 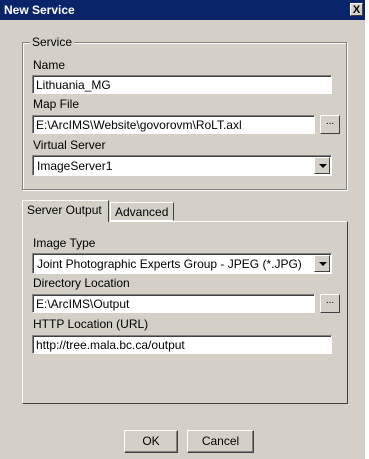 I want to click on image-type-label: Image Type, so click(x=64, y=243).